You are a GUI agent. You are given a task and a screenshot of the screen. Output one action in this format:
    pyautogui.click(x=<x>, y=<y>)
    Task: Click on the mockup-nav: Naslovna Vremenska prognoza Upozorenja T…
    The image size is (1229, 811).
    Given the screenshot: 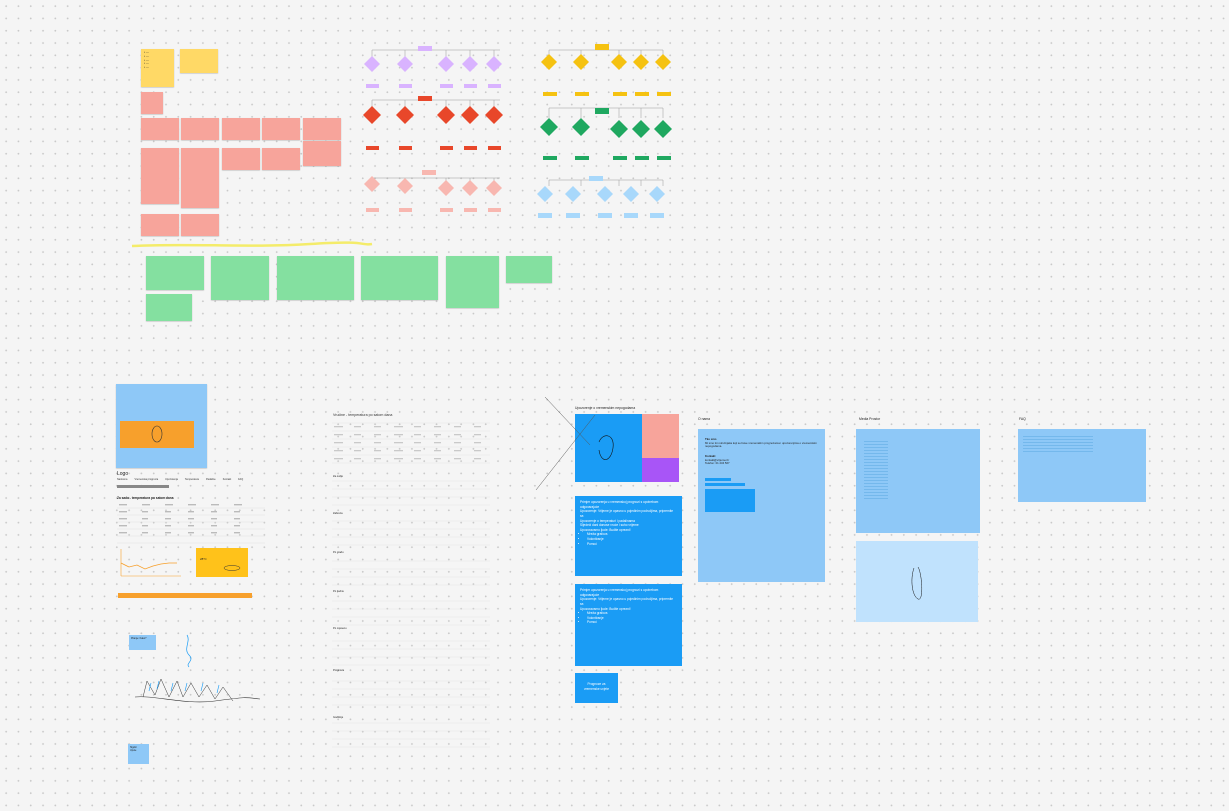 What is the action you would take?
    pyautogui.click(x=180, y=479)
    